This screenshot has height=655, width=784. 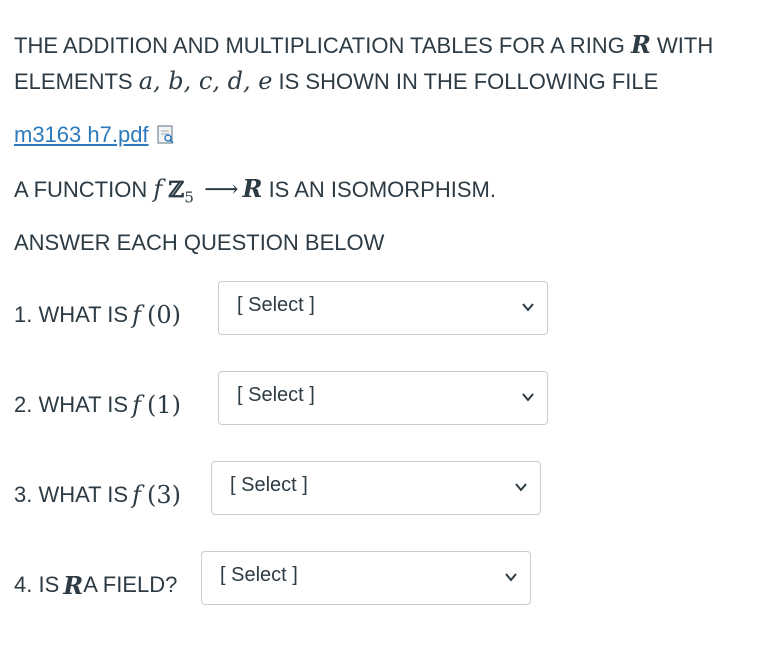 I want to click on file-link: m3163 h7.pdf, so click(x=81, y=134).